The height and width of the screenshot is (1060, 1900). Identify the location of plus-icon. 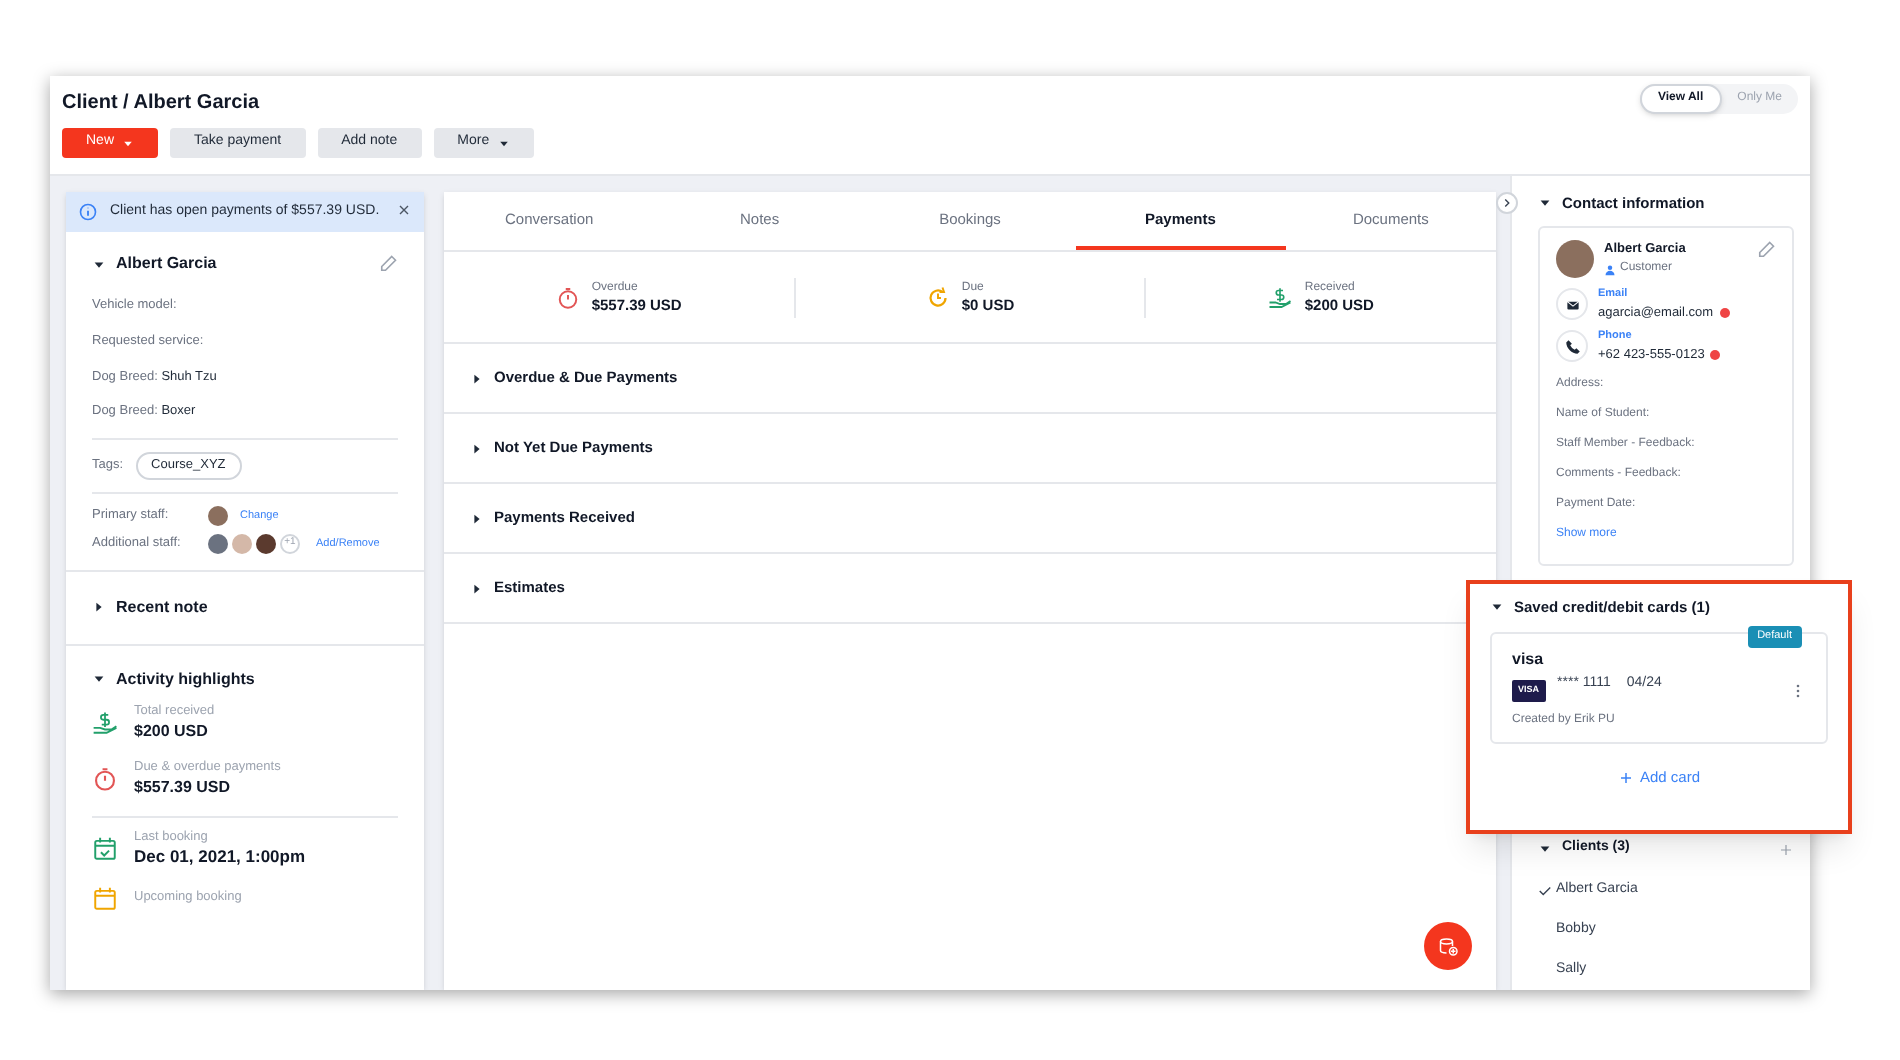
(1625, 777).